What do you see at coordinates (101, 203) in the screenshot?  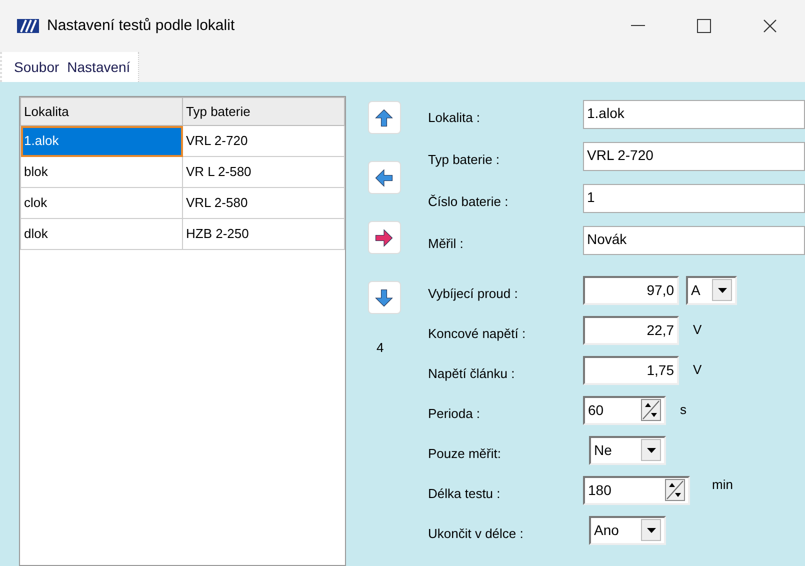 I see `table-cell: clok` at bounding box center [101, 203].